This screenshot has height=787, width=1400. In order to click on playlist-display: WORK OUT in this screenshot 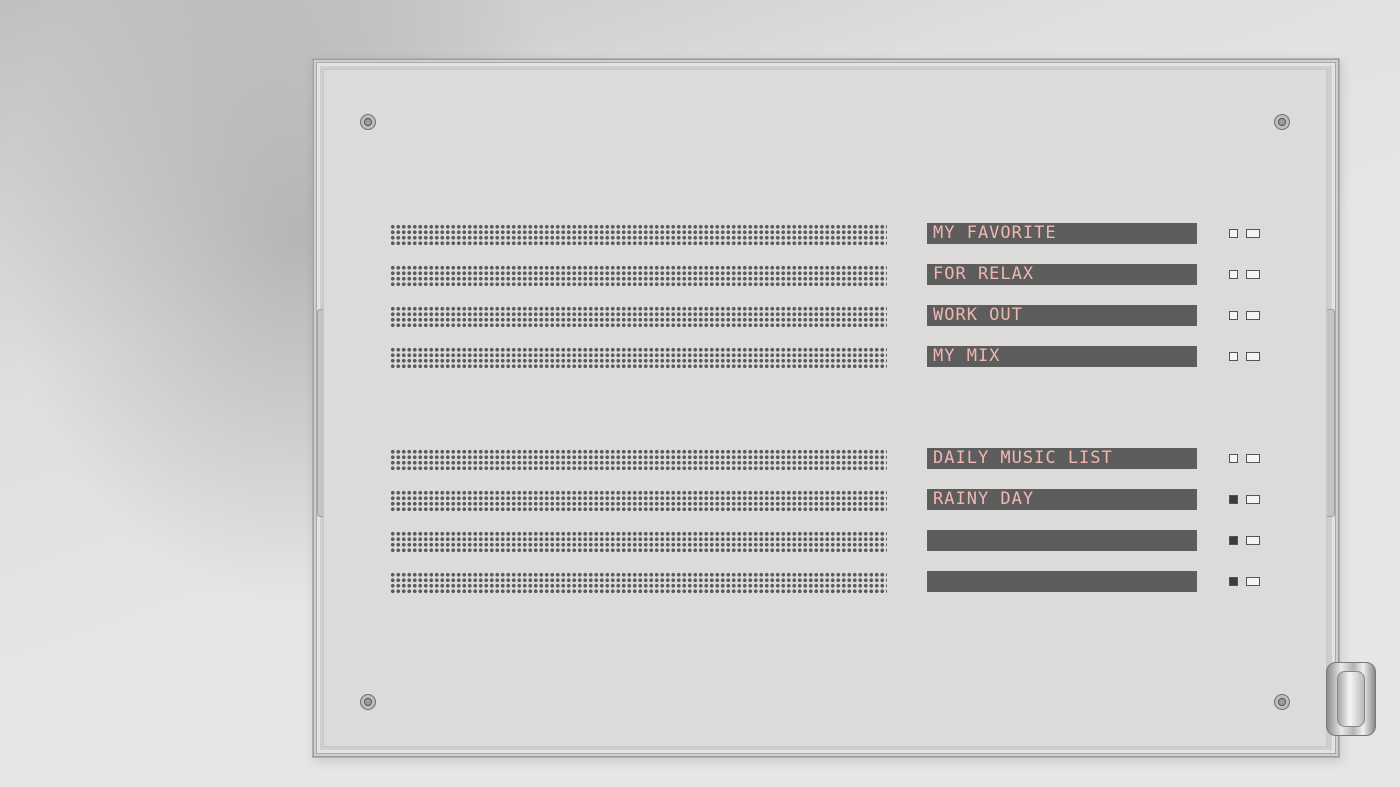, I will do `click(1062, 315)`.